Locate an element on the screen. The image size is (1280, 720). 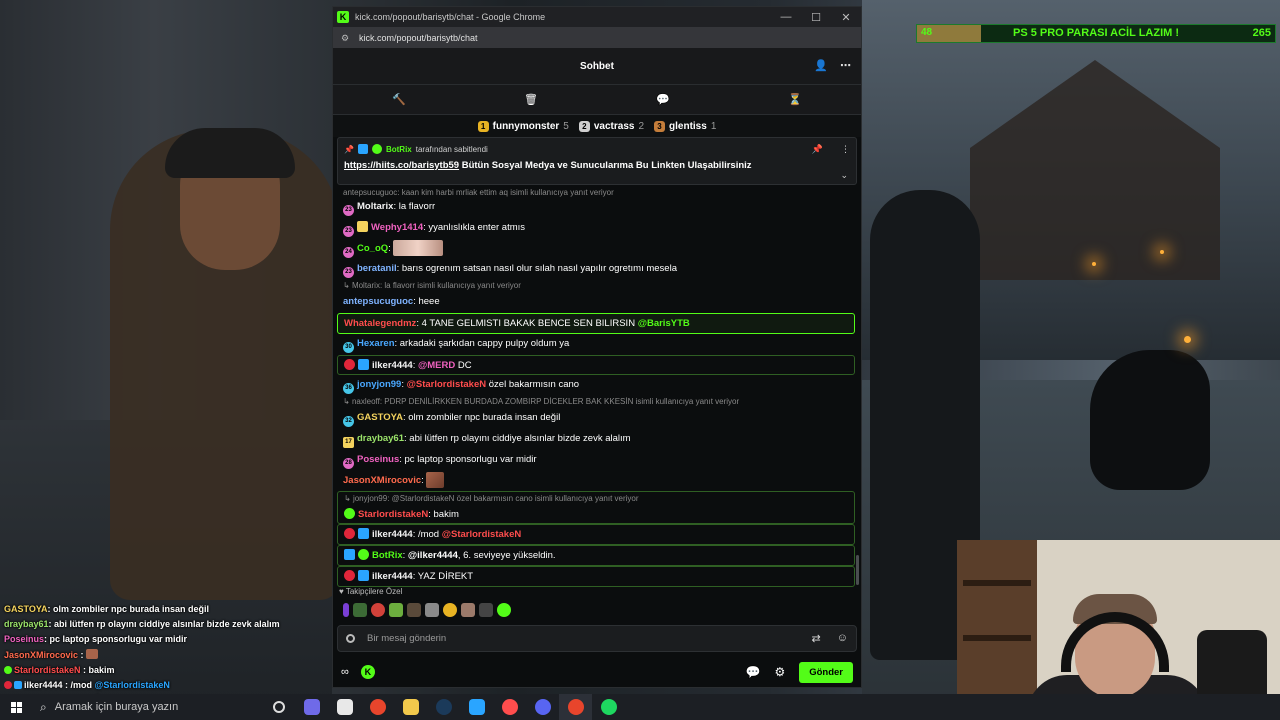
chat-message: antepsucuguoc: heee is located at coordinates (596, 302).